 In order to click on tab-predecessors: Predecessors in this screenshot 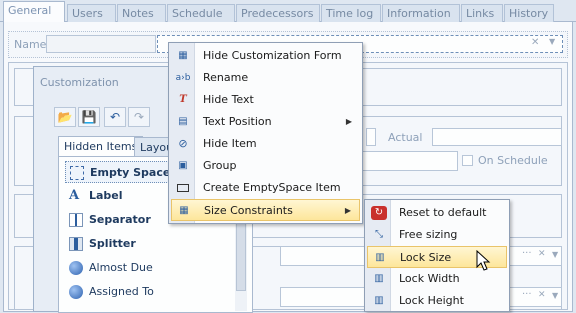, I will do `click(278, 13)`.